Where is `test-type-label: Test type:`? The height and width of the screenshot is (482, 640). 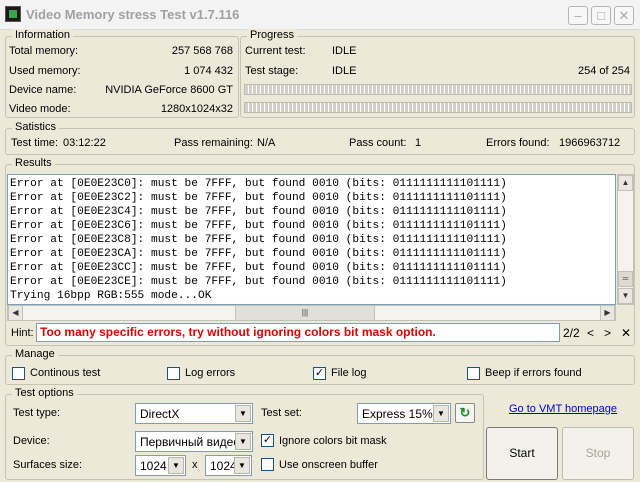
test-type-label: Test type: is located at coordinates (37, 413).